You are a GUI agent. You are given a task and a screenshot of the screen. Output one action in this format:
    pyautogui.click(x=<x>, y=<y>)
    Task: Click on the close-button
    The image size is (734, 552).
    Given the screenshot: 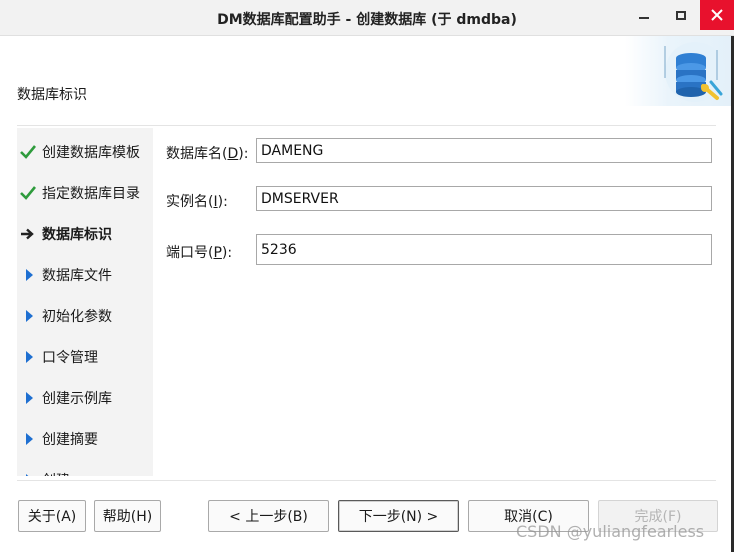 What is the action you would take?
    pyautogui.click(x=717, y=15)
    